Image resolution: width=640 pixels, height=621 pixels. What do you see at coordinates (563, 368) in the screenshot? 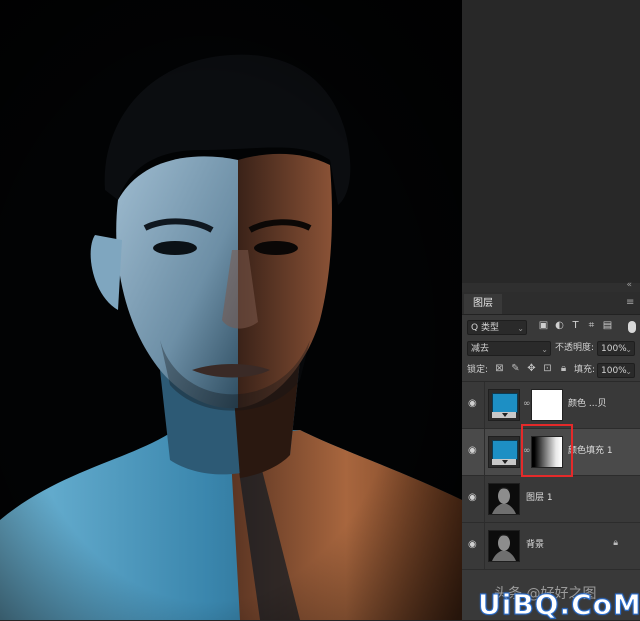
I see `lock-all-icon: 🔒︎` at bounding box center [563, 368].